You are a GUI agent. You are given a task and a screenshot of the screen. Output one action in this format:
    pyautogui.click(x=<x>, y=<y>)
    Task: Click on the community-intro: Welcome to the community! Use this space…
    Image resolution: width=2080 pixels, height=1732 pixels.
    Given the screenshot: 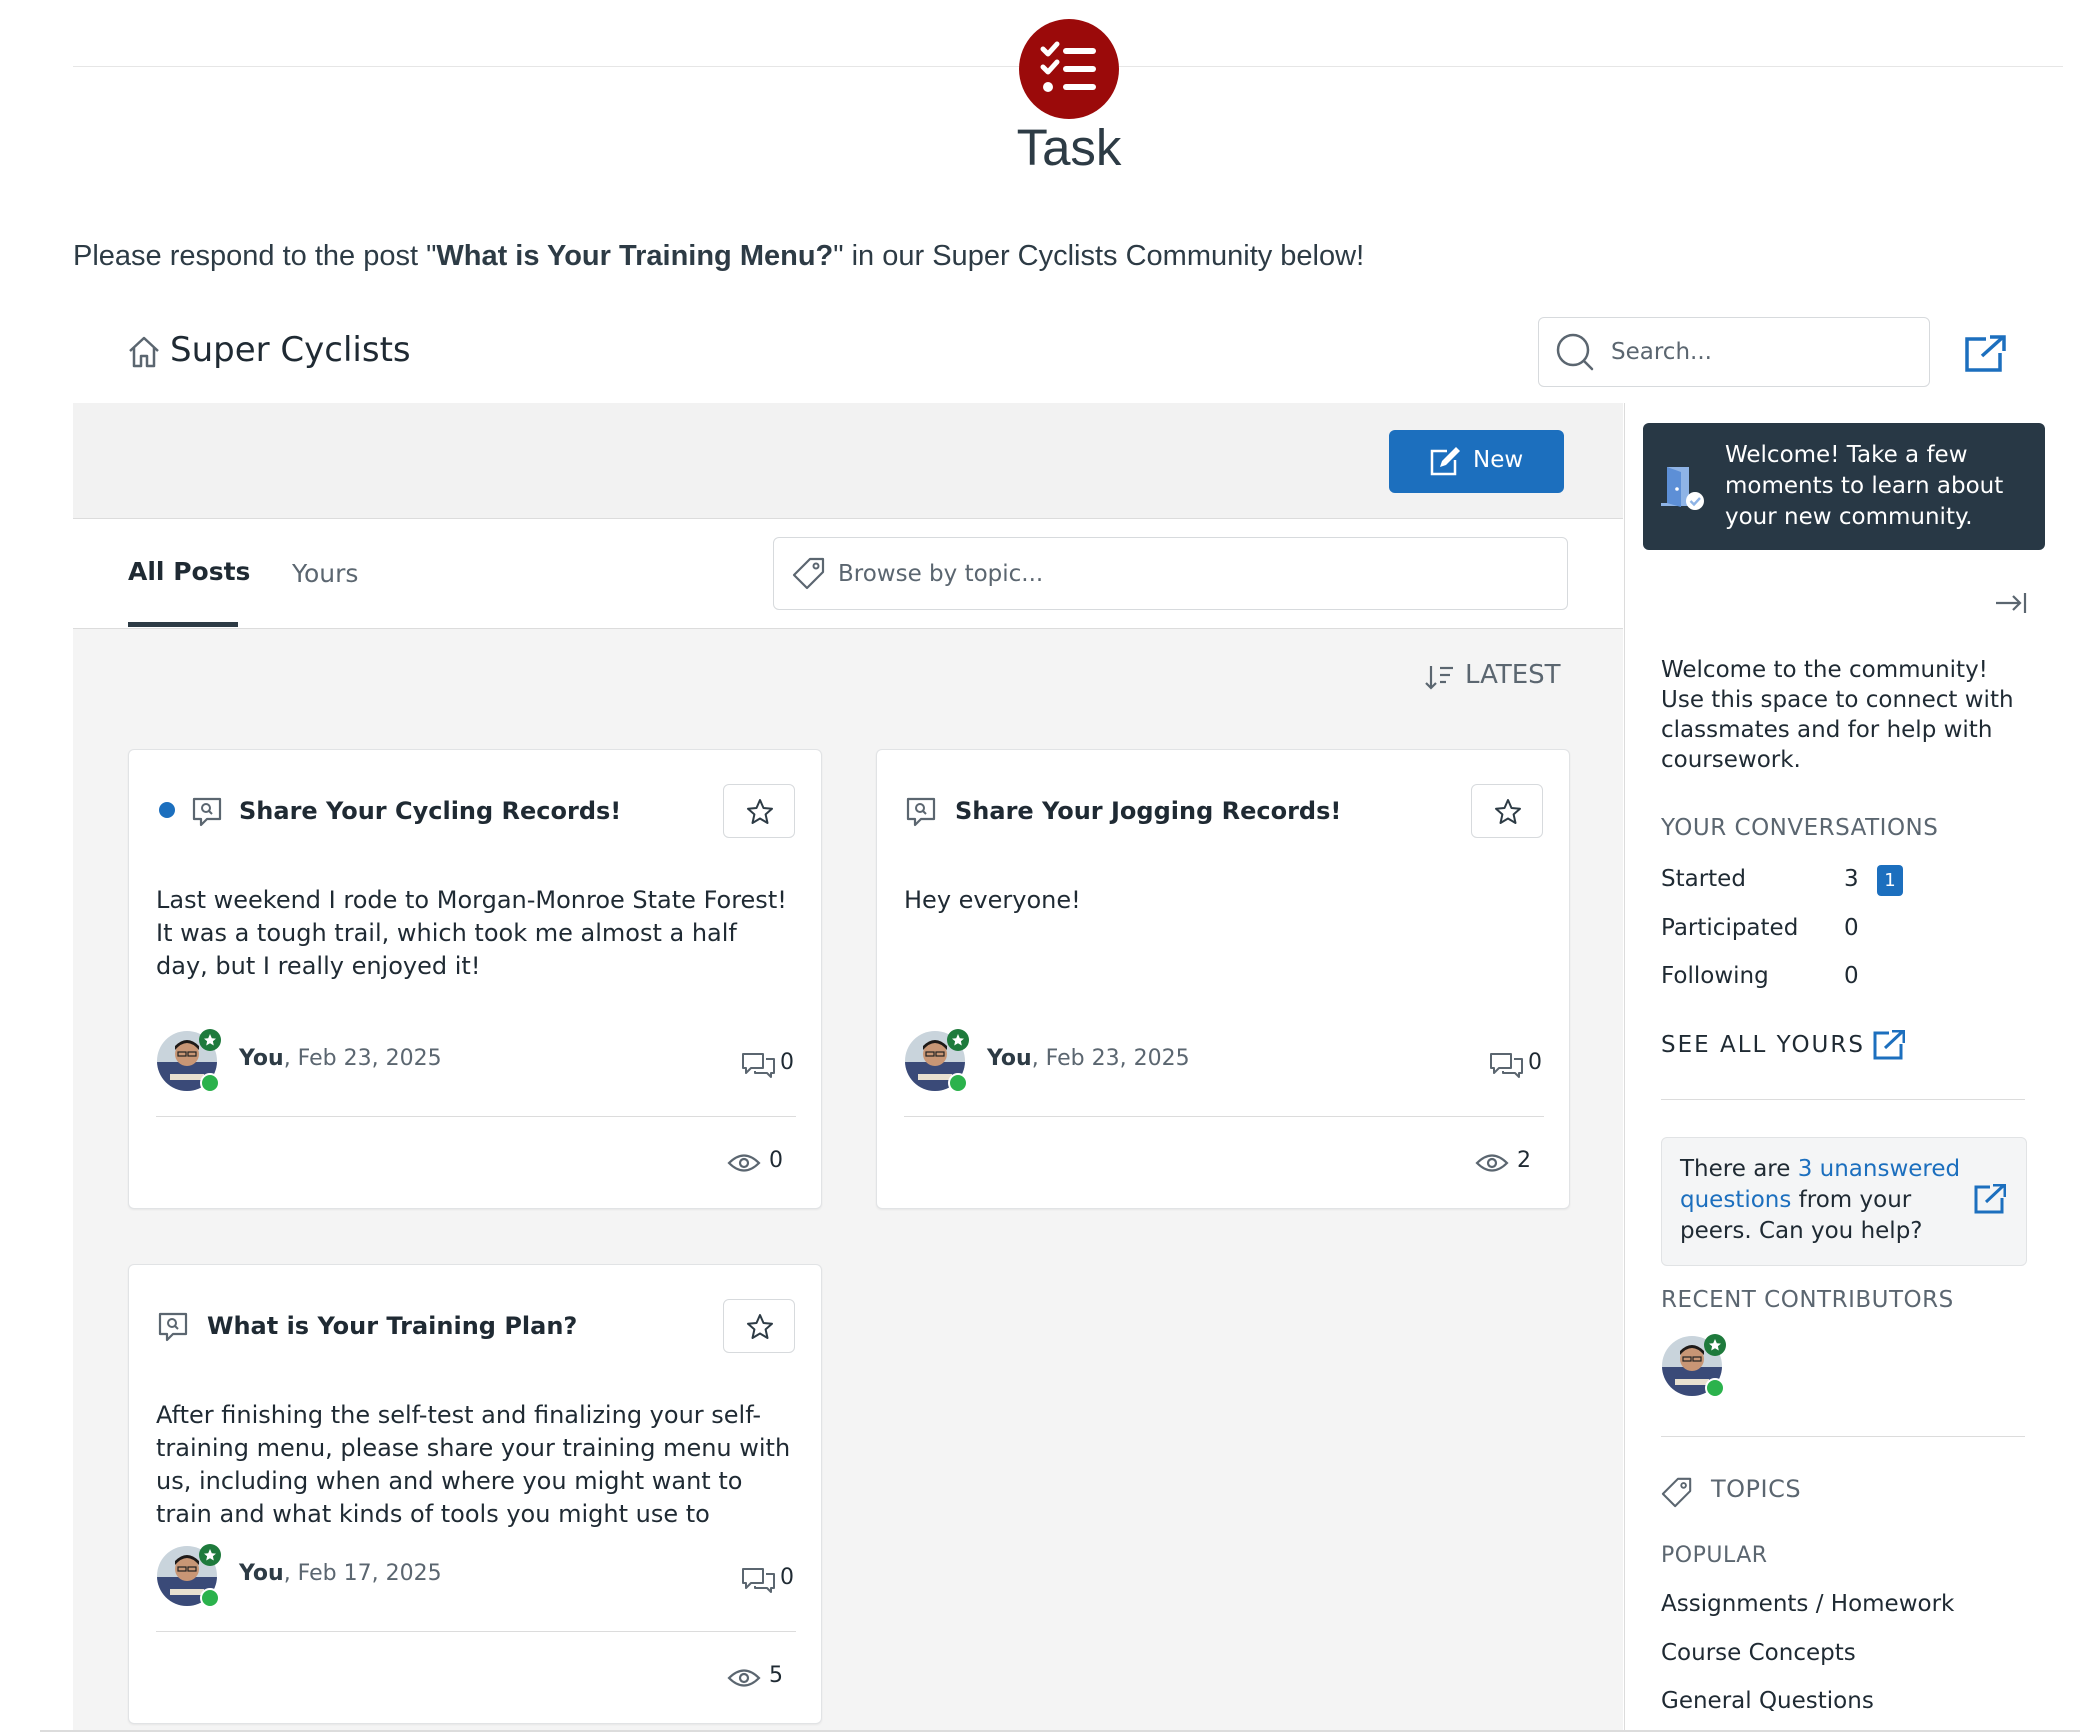 What is the action you would take?
    pyautogui.click(x=1837, y=715)
    